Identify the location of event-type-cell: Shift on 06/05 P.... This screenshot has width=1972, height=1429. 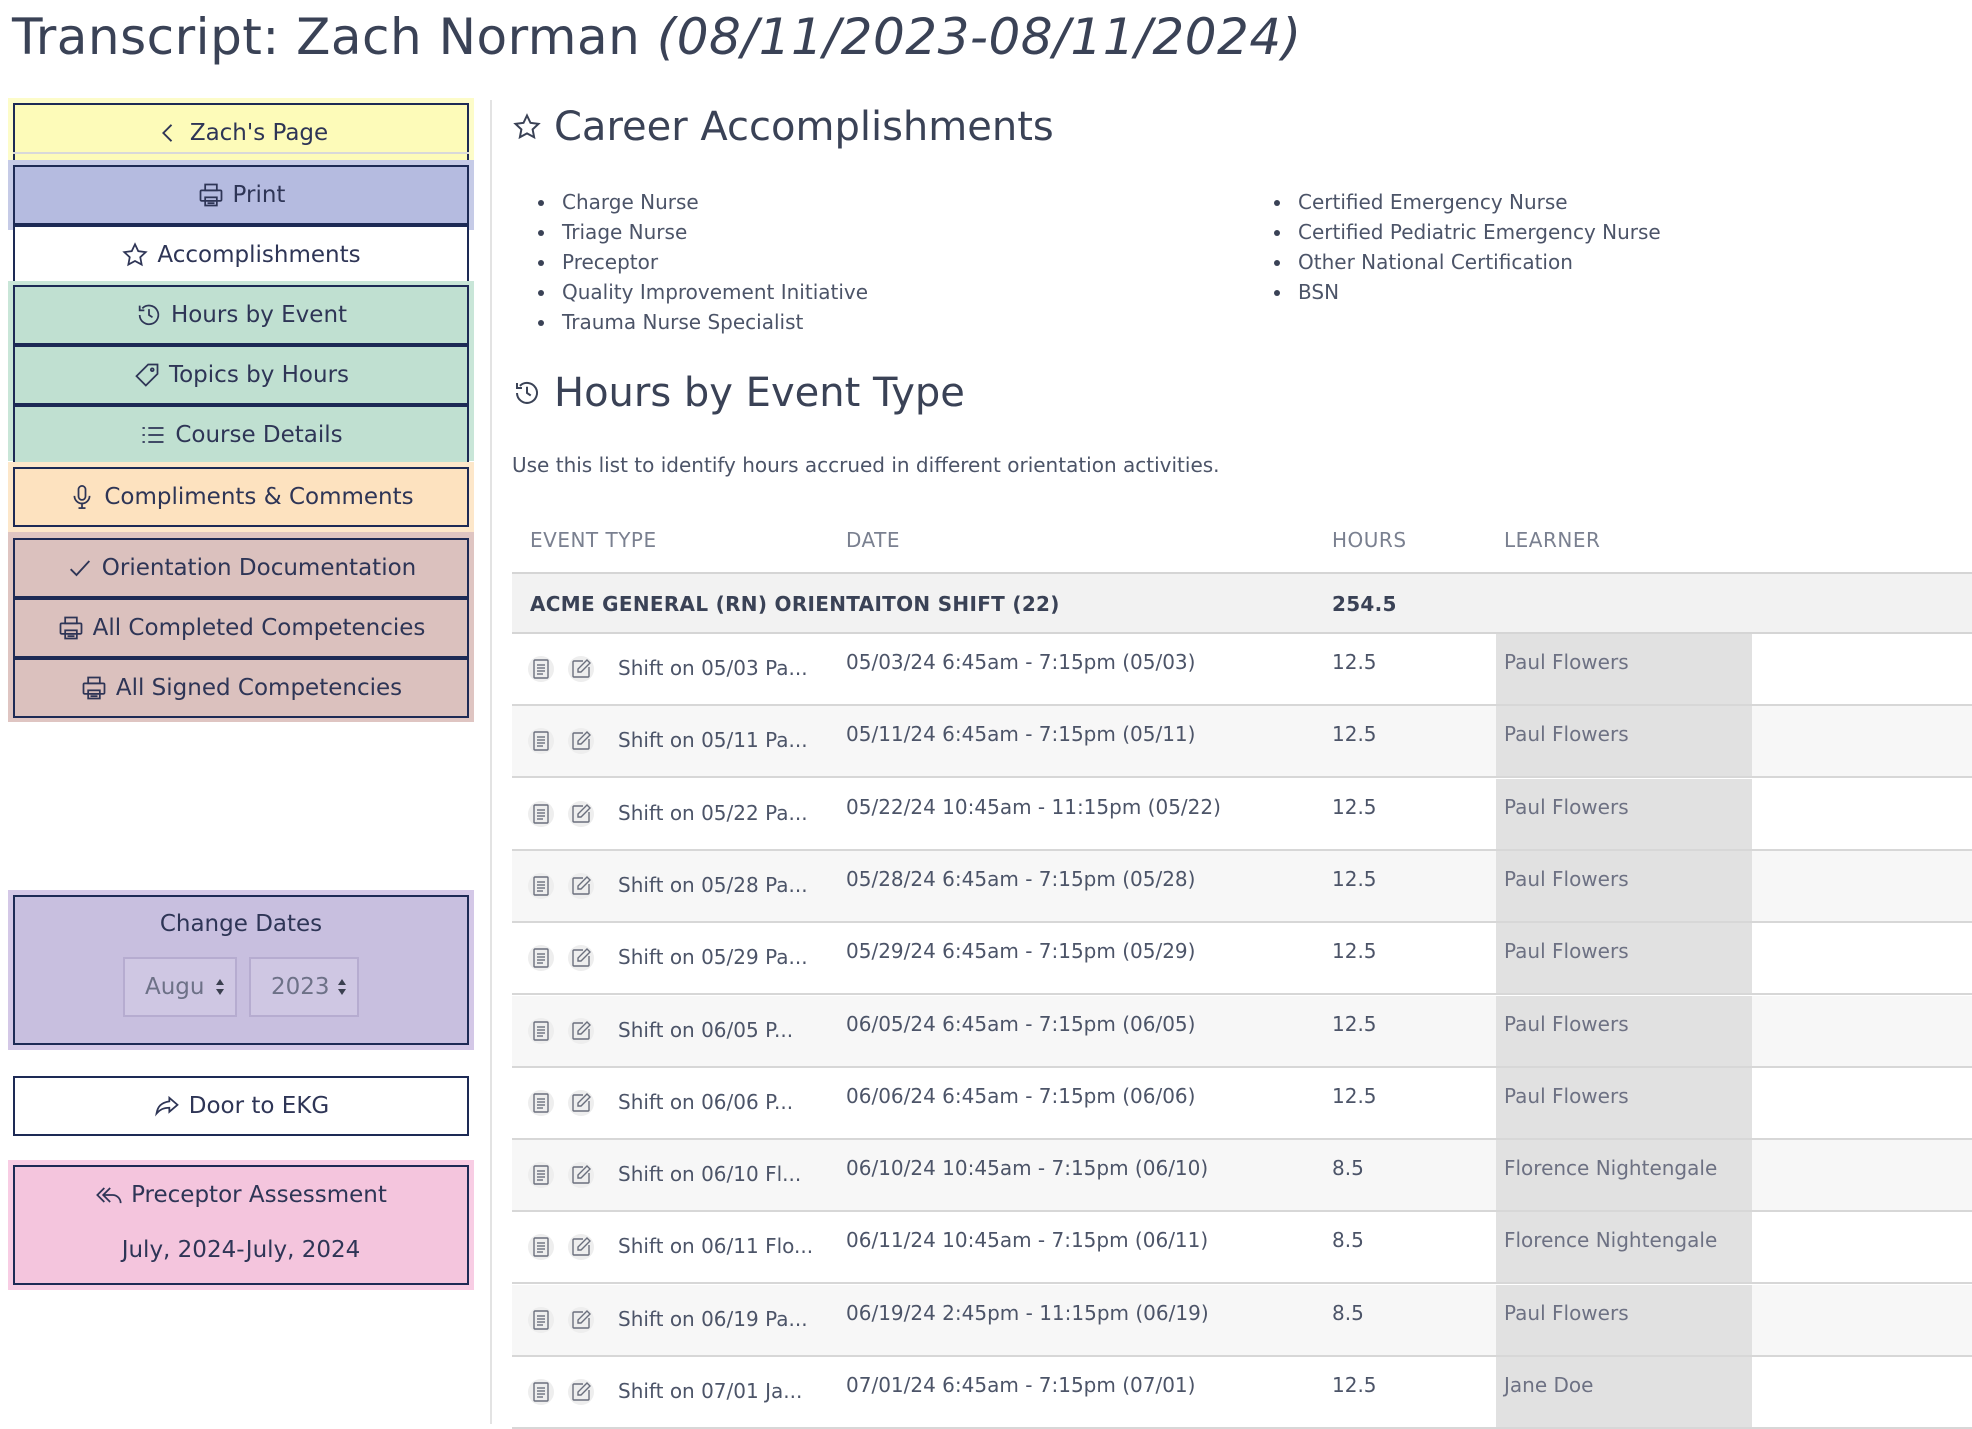
(705, 1030).